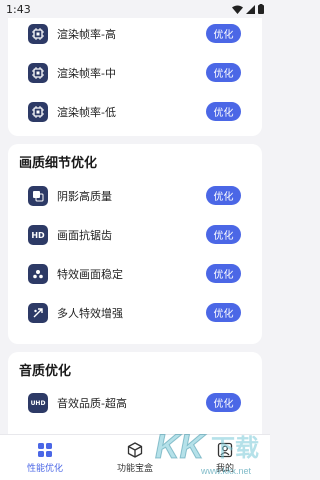 The width and height of the screenshot is (320, 480). I want to click on nav-item-performance: 性能优化, so click(45, 457).